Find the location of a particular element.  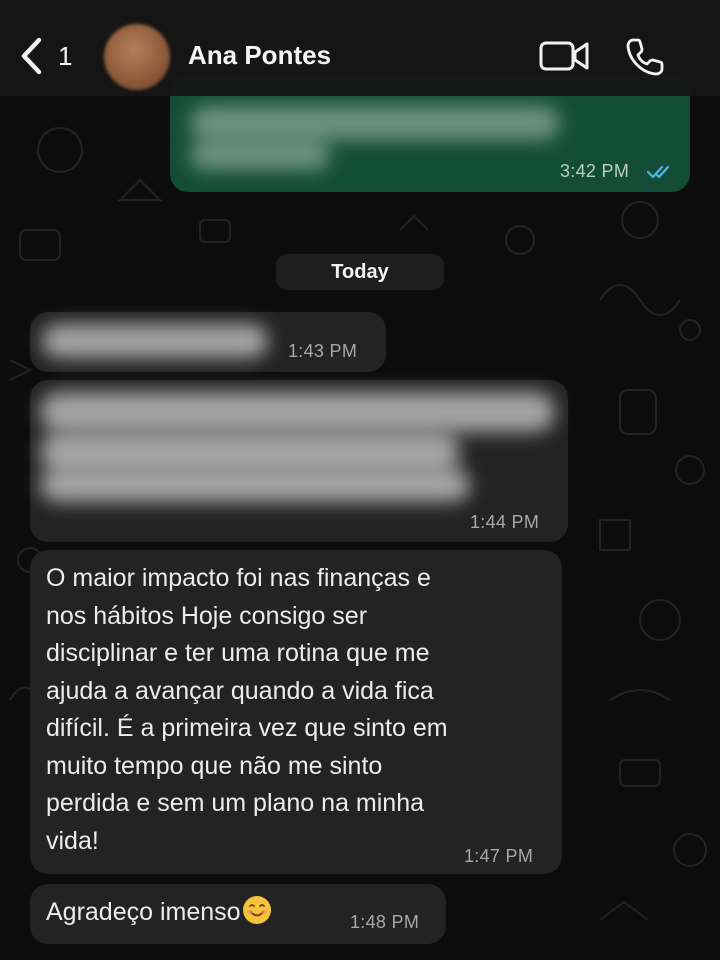

chat-header: 1 Ana Pontes is located at coordinates (360, 48).